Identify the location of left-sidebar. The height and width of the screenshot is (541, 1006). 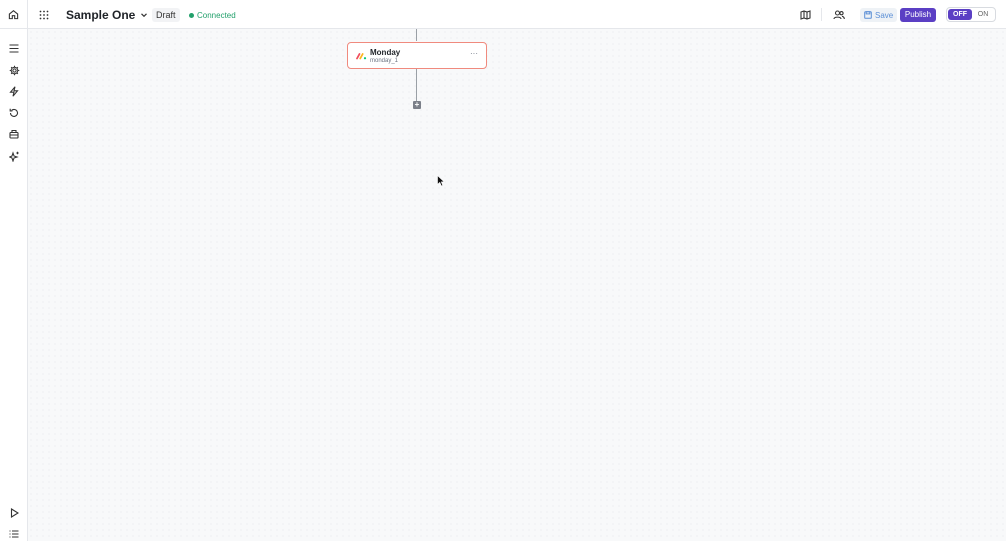
(14, 285).